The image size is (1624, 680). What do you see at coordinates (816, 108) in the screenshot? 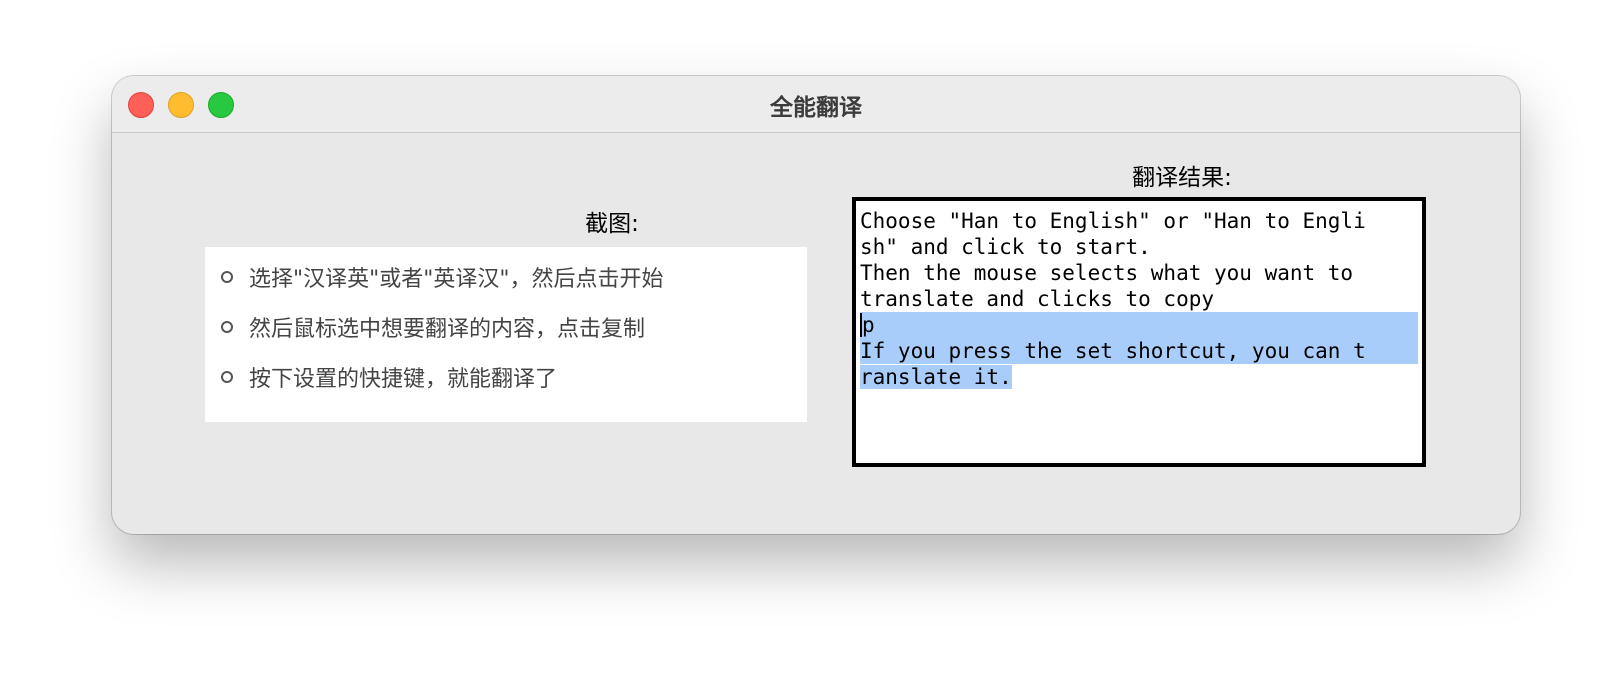
I see `window-title: 全能翻译` at bounding box center [816, 108].